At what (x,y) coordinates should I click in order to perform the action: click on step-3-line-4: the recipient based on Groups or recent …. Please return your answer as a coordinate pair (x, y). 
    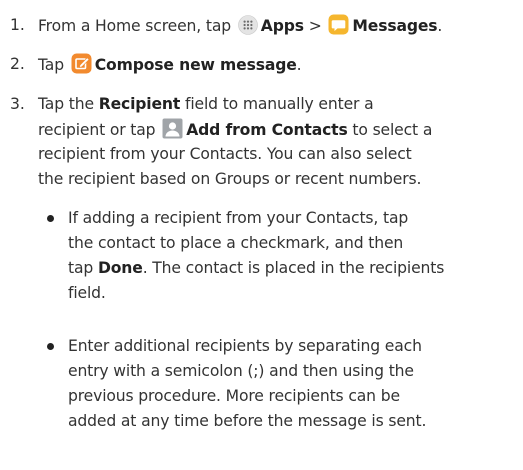
    Looking at the image, I should click on (230, 179).